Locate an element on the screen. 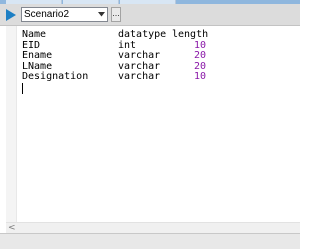  header-name: Name is located at coordinates (34, 34).